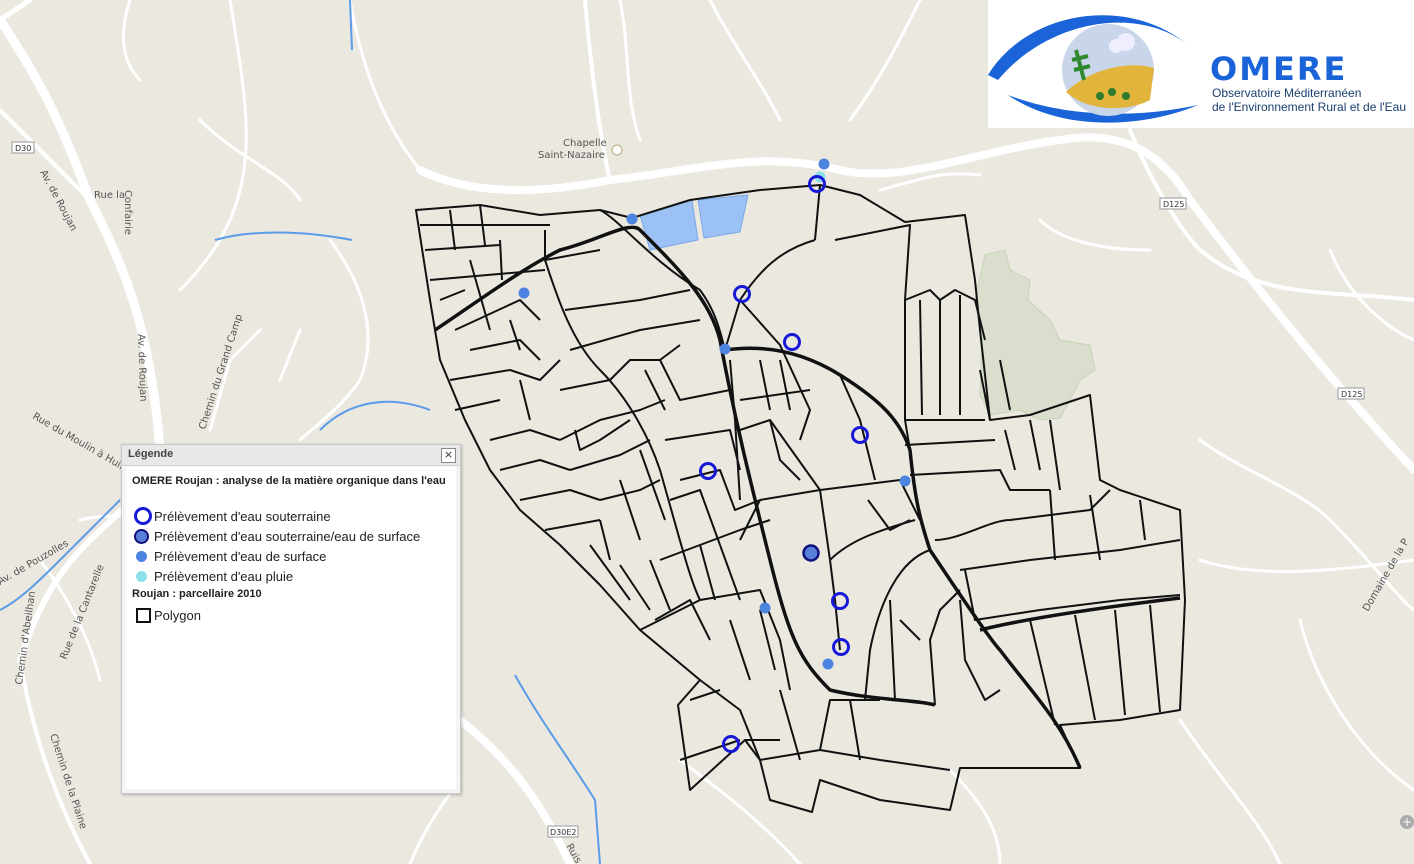  What do you see at coordinates (127, 212) in the screenshot?
I see `label-confairie: Confairie` at bounding box center [127, 212].